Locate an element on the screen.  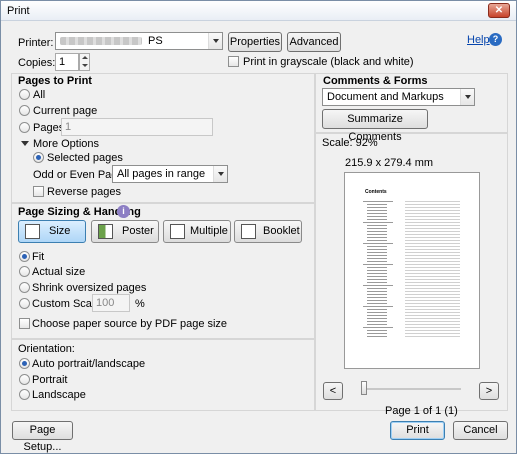
reverse-pages-checkbox is located at coordinates (38, 191).